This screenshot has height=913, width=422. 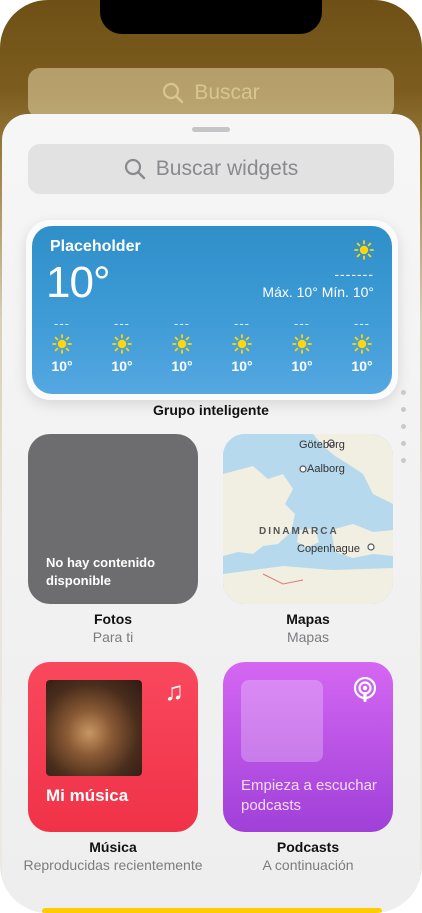 I want to click on widget-search-field: Buscar widgets, so click(x=211, y=169).